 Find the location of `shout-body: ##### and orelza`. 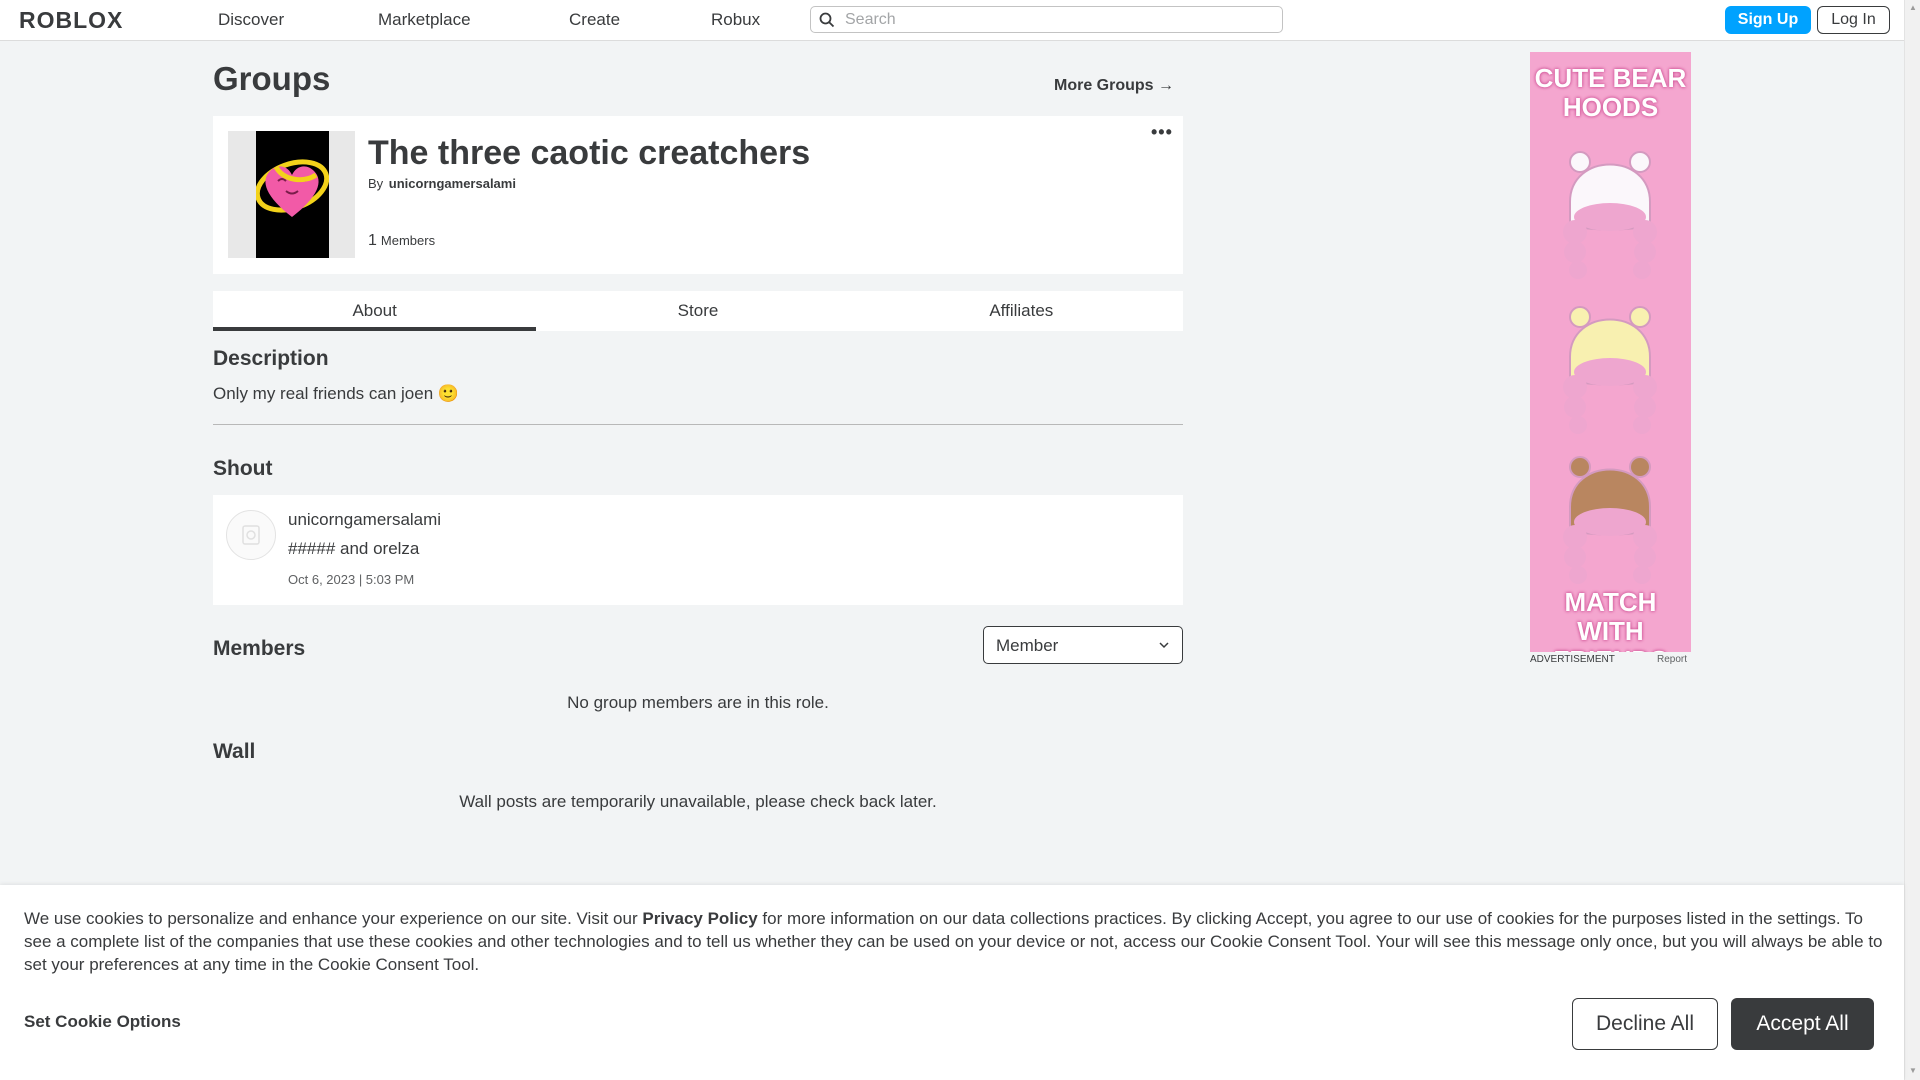

shout-body: ##### and orelza is located at coordinates (354, 548).